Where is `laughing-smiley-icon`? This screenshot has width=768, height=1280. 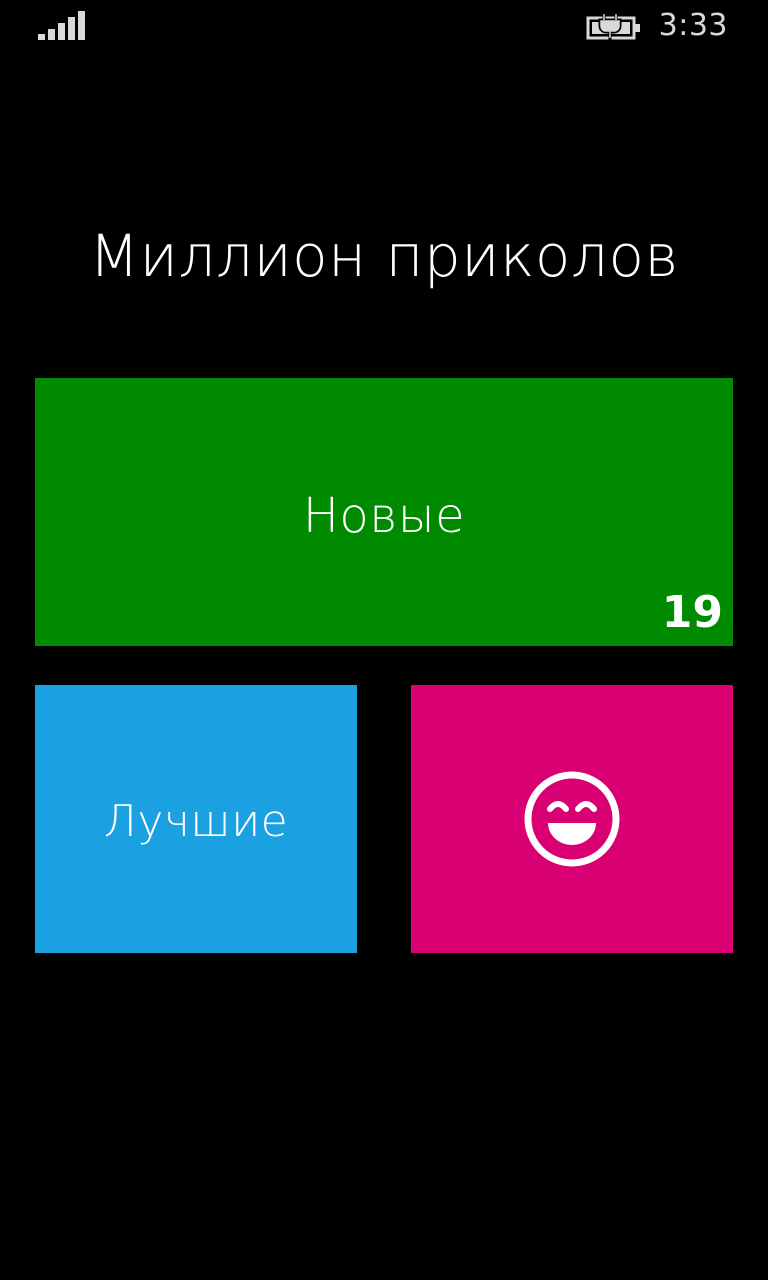 laughing-smiley-icon is located at coordinates (572, 819).